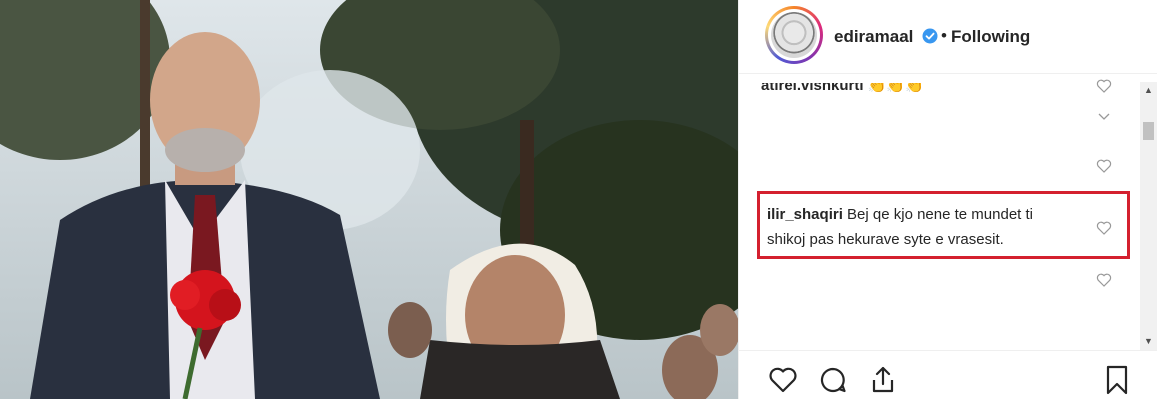 Image resolution: width=1157 pixels, height=399 pixels. I want to click on action-bar, so click(948, 374).